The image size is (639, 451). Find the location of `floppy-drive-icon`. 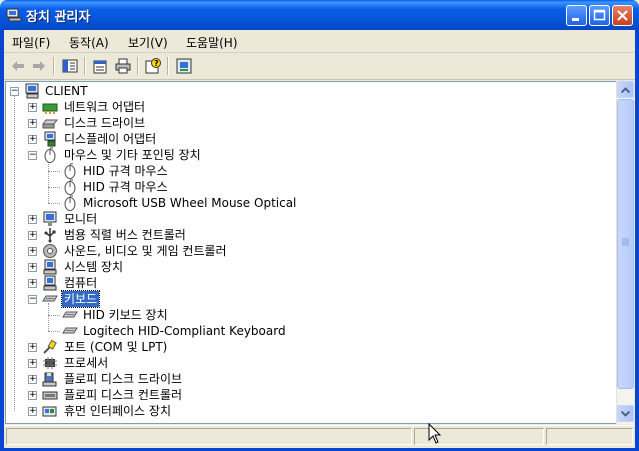

floppy-drive-icon is located at coordinates (49, 379).